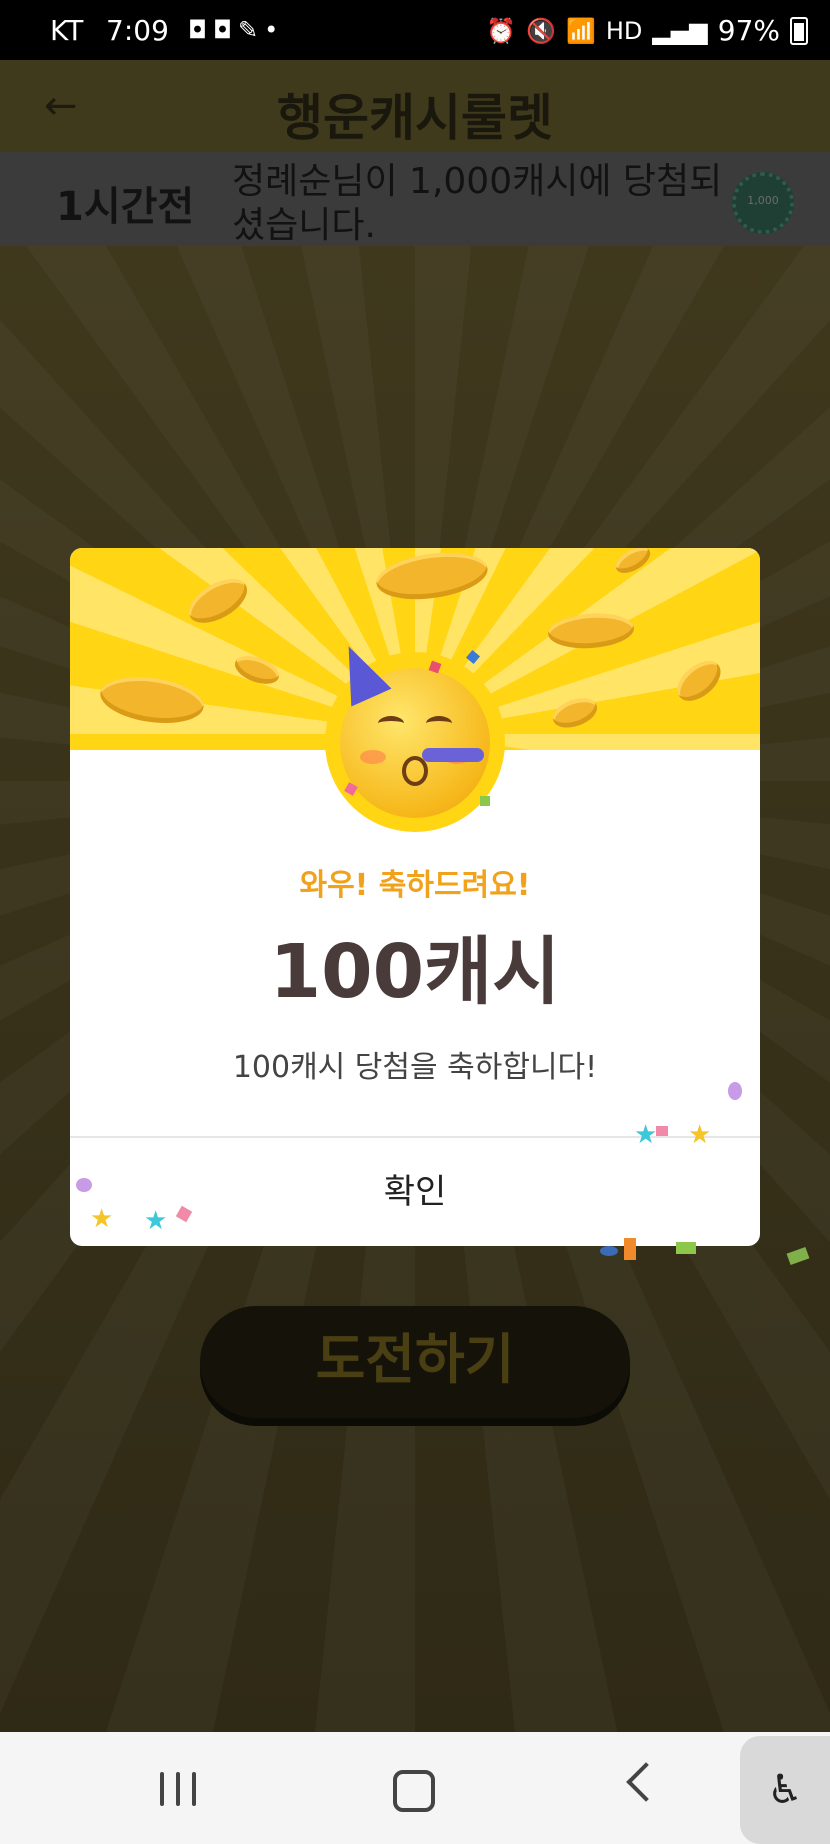 This screenshot has width=830, height=1844. What do you see at coordinates (415, 972) in the screenshot?
I see `prize-amount: 100캐시` at bounding box center [415, 972].